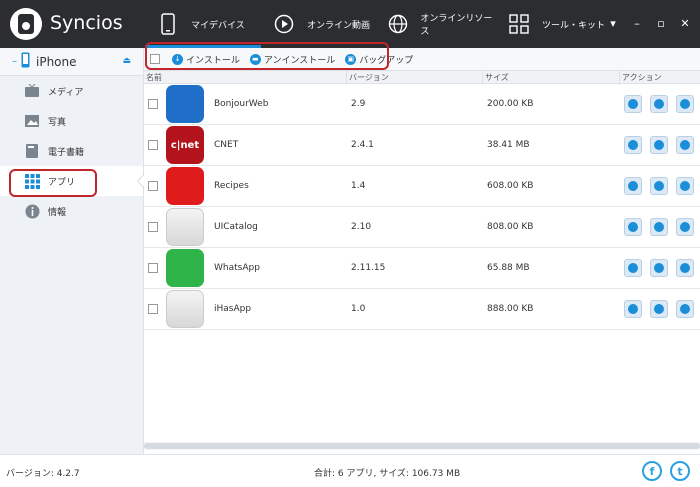 This screenshot has width=700, height=487. I want to click on maximize-icon: ▫, so click(661, 23).